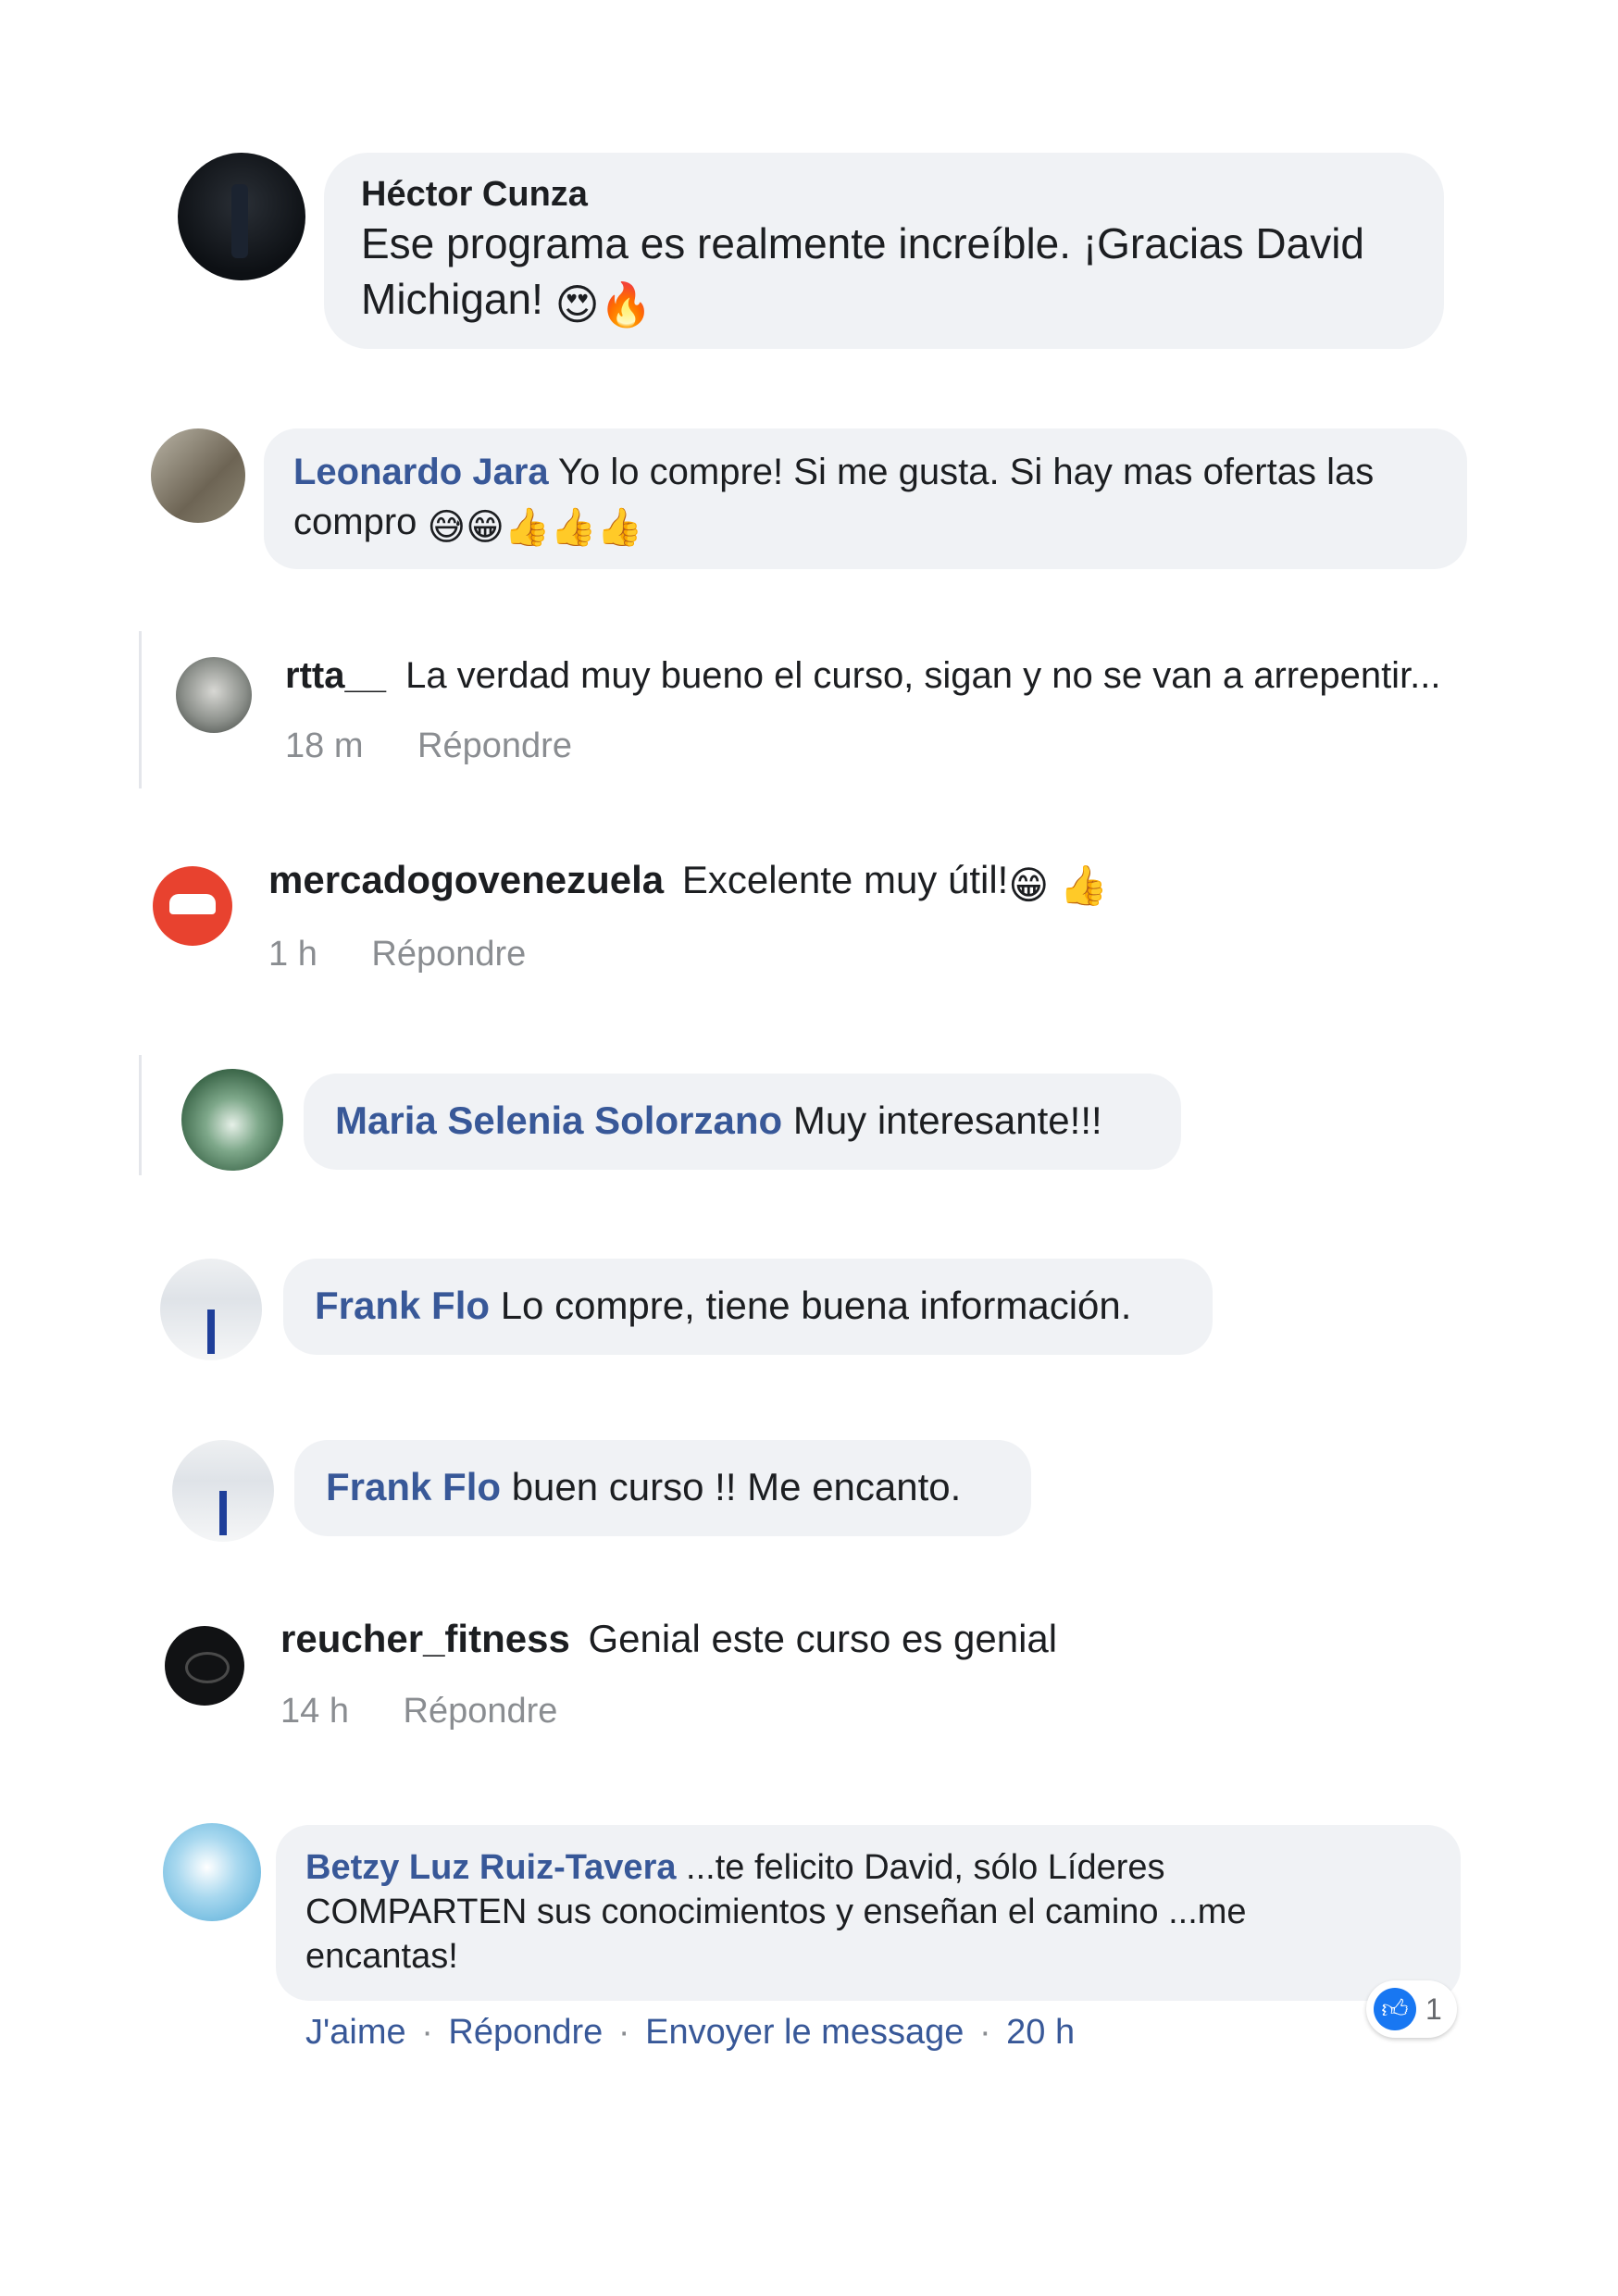 The image size is (1618, 2296). I want to click on comment-author: Betzy Luz Ruiz-Tavera, so click(490, 1868).